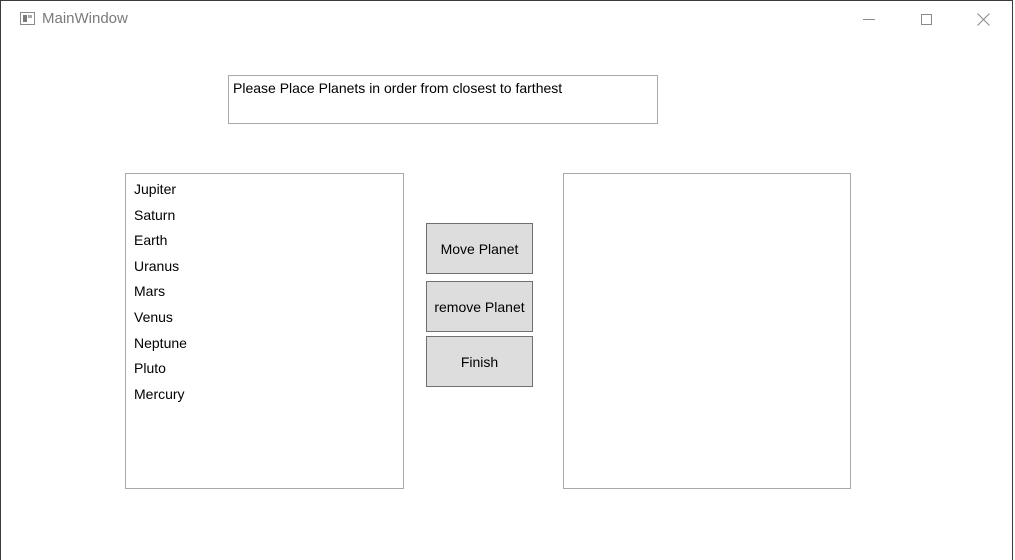  I want to click on close-icon, so click(984, 19).